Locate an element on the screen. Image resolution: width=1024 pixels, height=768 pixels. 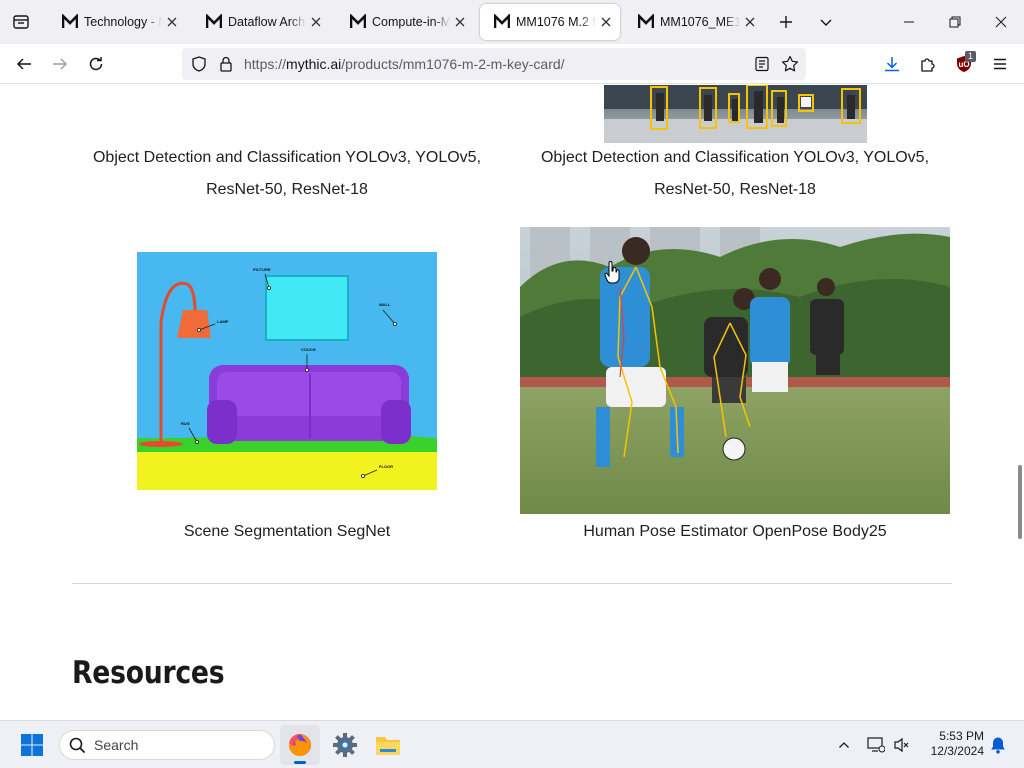
taskbar-settings is located at coordinates (345, 745).